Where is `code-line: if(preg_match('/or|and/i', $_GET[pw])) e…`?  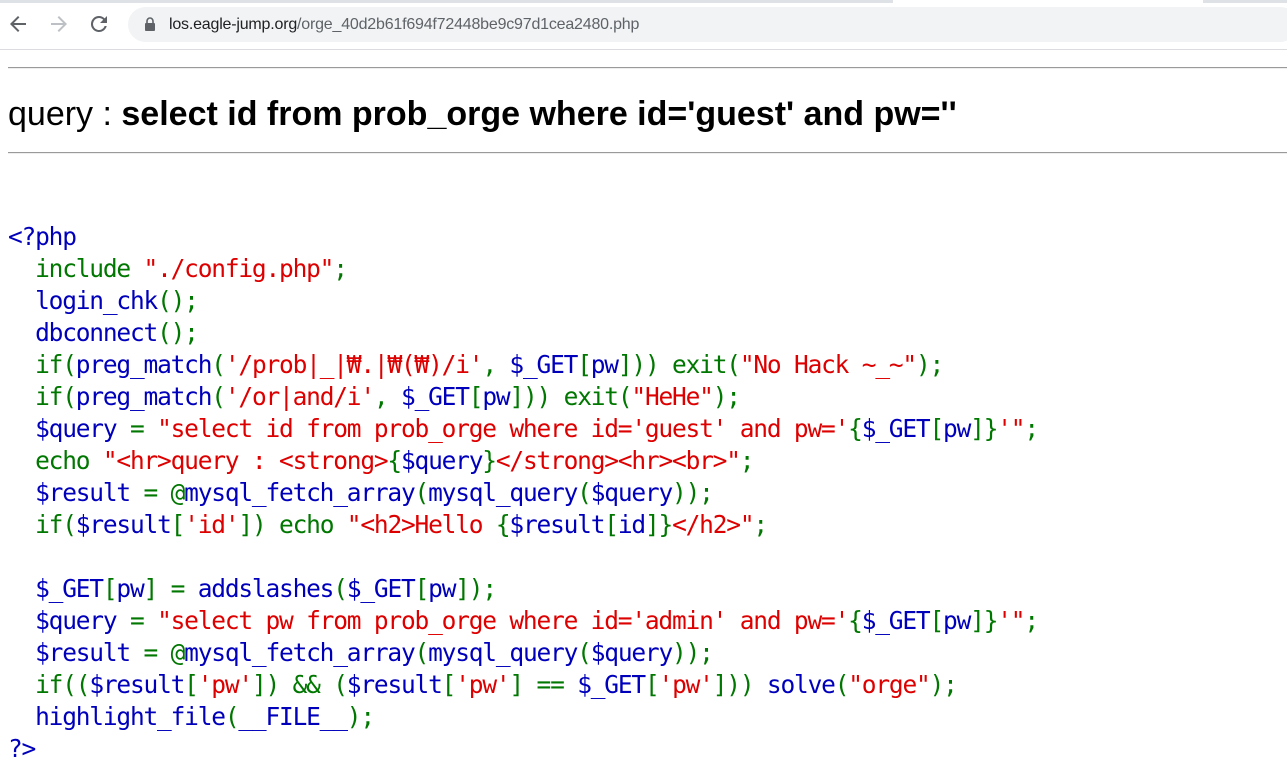
code-line: if(preg_match('/or|and/i', $_GET[pw])) e… is located at coordinates (523, 397).